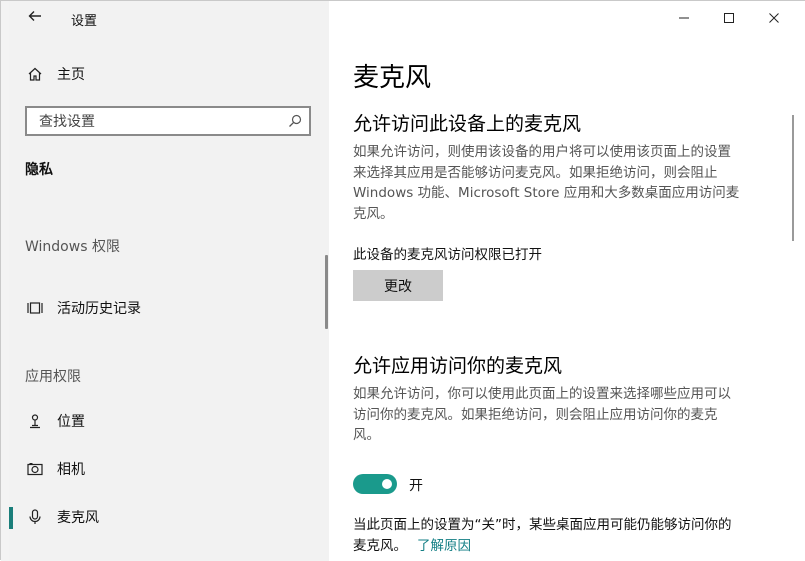 The width and height of the screenshot is (805, 561). What do you see at coordinates (72, 247) in the screenshot?
I see `group-label-windows: Windows 权限` at bounding box center [72, 247].